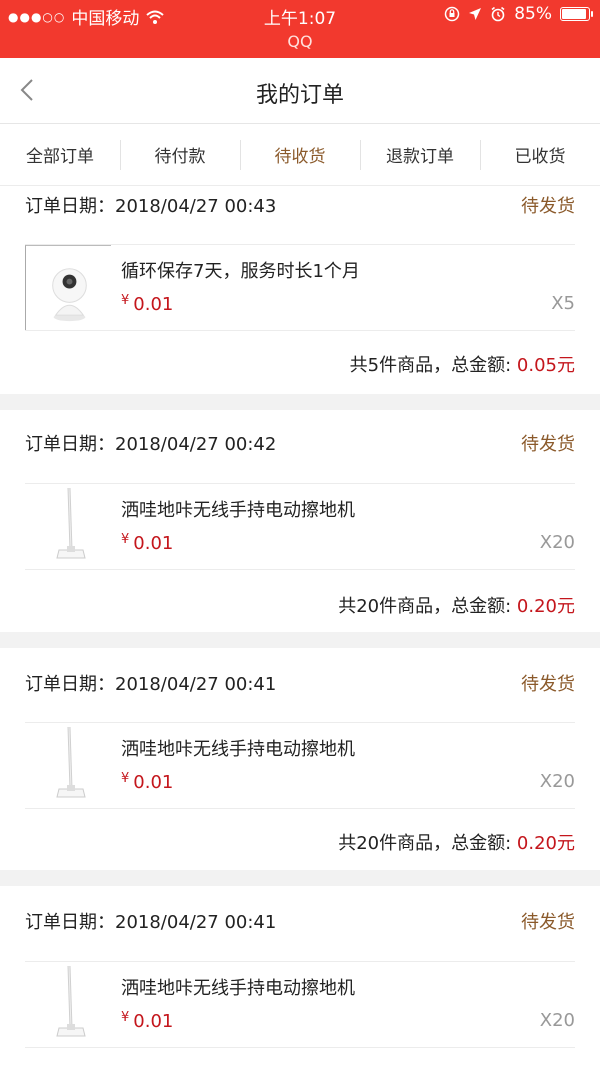 This screenshot has width=600, height=1066. Describe the element at coordinates (576, 14) in the screenshot. I see `battery-icon` at that location.